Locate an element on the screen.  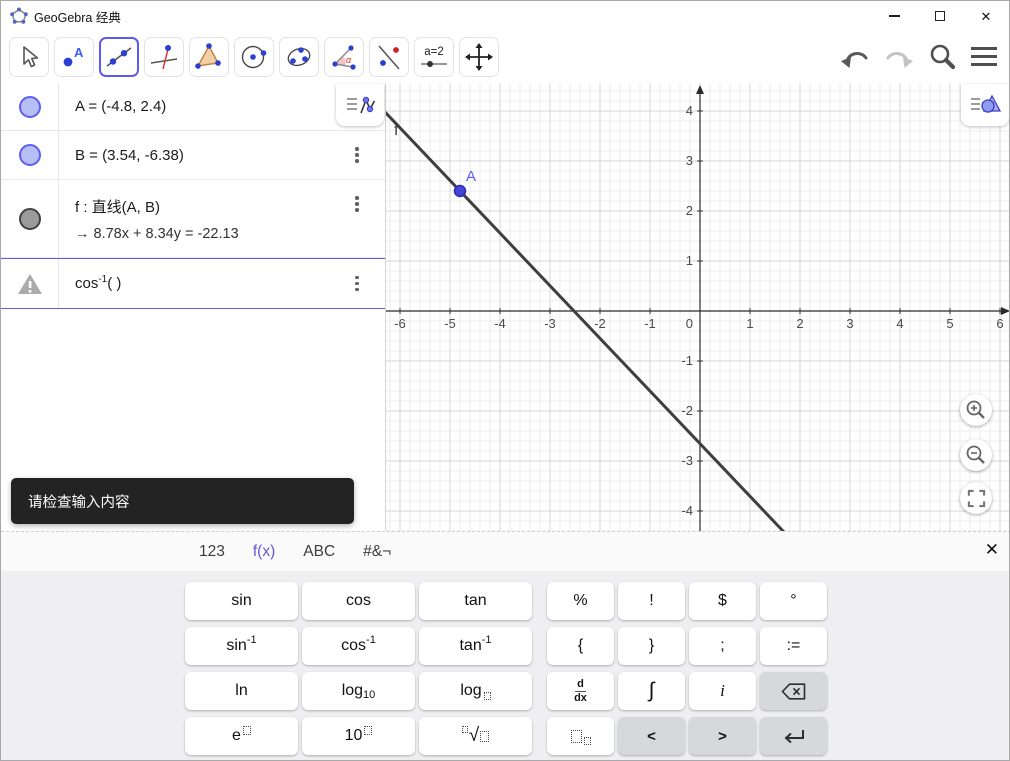
angle-tool-icon: α is located at coordinates (344, 57).